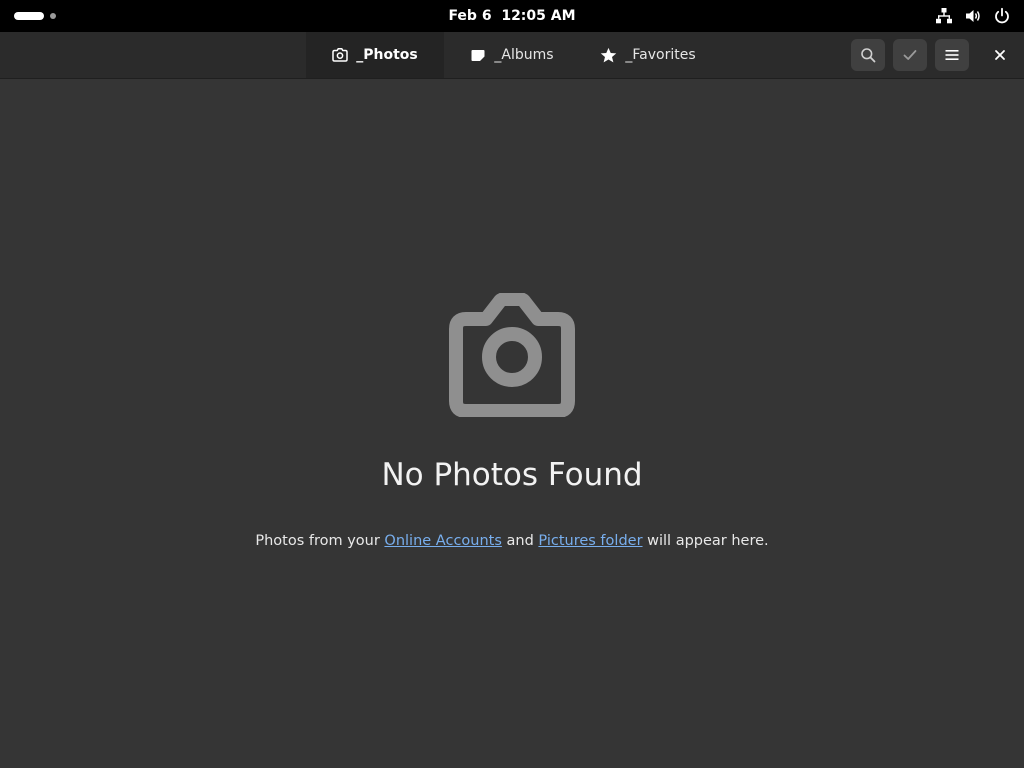 The height and width of the screenshot is (768, 1024). I want to click on clock-date: Feb 6, so click(470, 16).